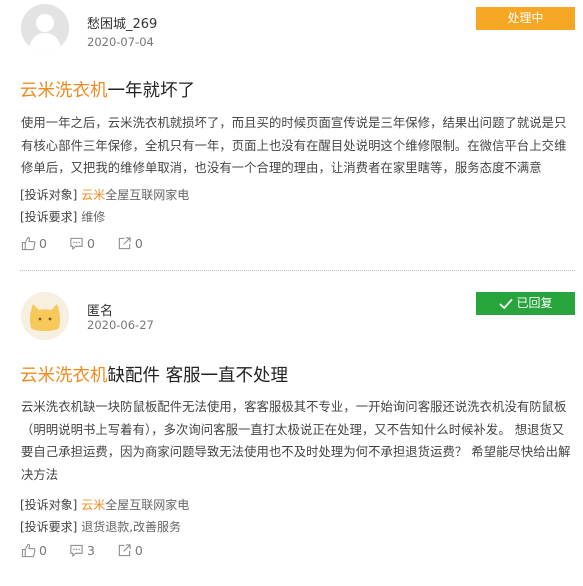  I want to click on checkmark-icon, so click(506, 304).